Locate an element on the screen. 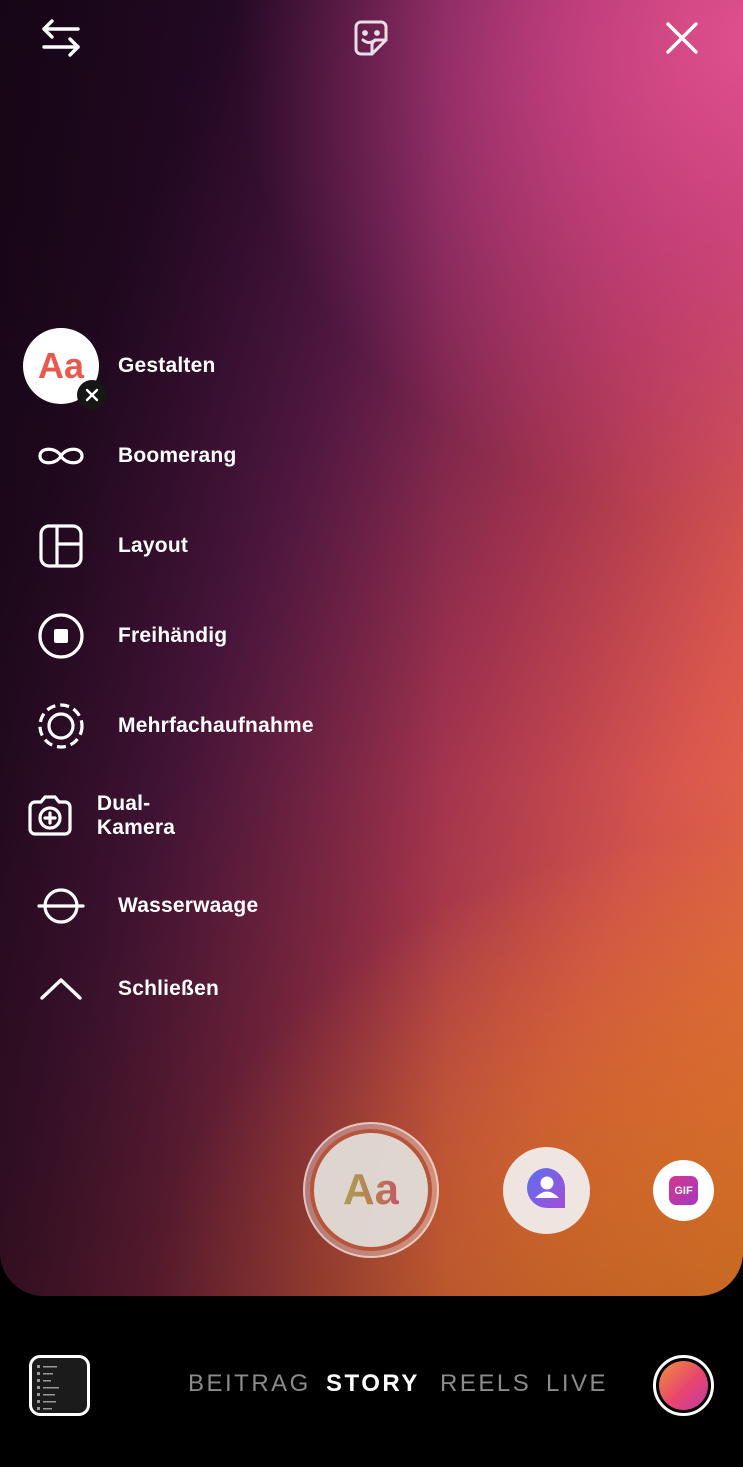  menu-item-create: Aa Gestalten is located at coordinates (117, 368).